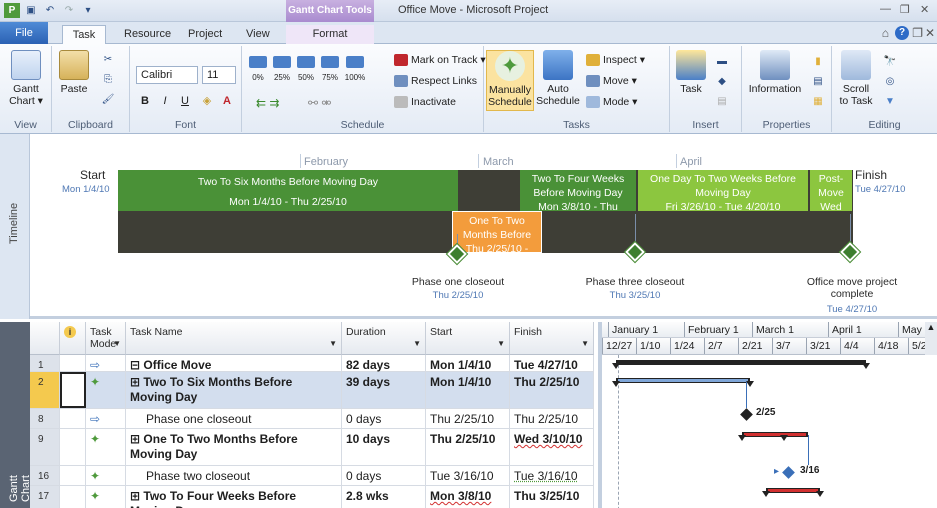 The width and height of the screenshot is (937, 508). What do you see at coordinates (26, 78) in the screenshot?
I see `gantt-chart-button: Gantt Chart ▾` at bounding box center [26, 78].